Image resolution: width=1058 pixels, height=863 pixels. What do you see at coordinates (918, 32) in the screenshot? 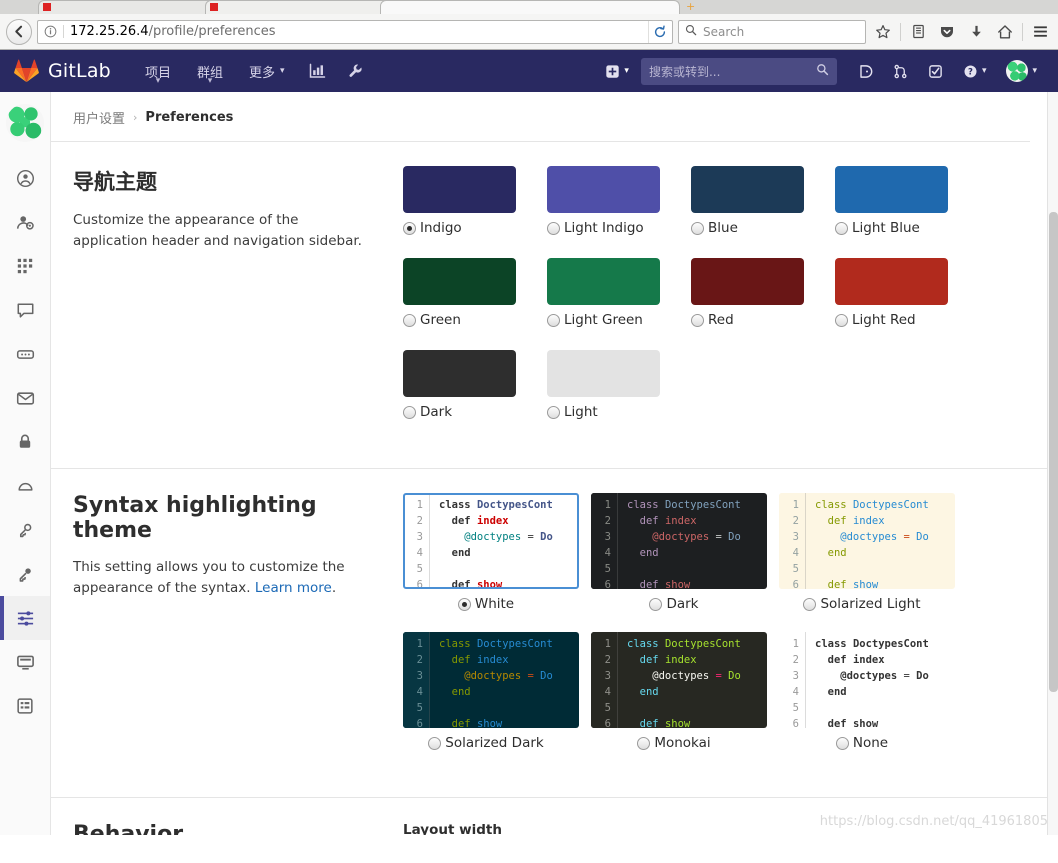
I see `library-button` at bounding box center [918, 32].